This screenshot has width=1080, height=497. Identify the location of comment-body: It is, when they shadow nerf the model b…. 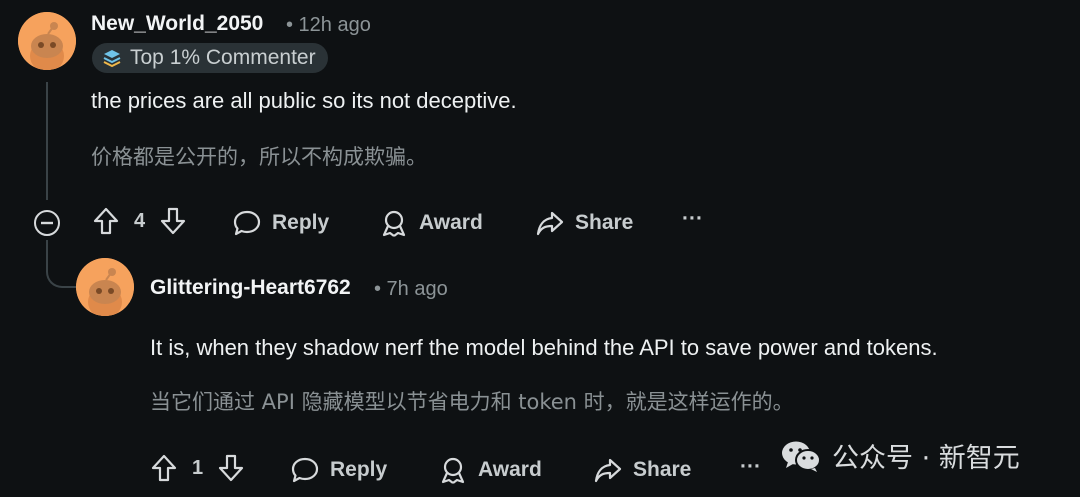
(544, 347).